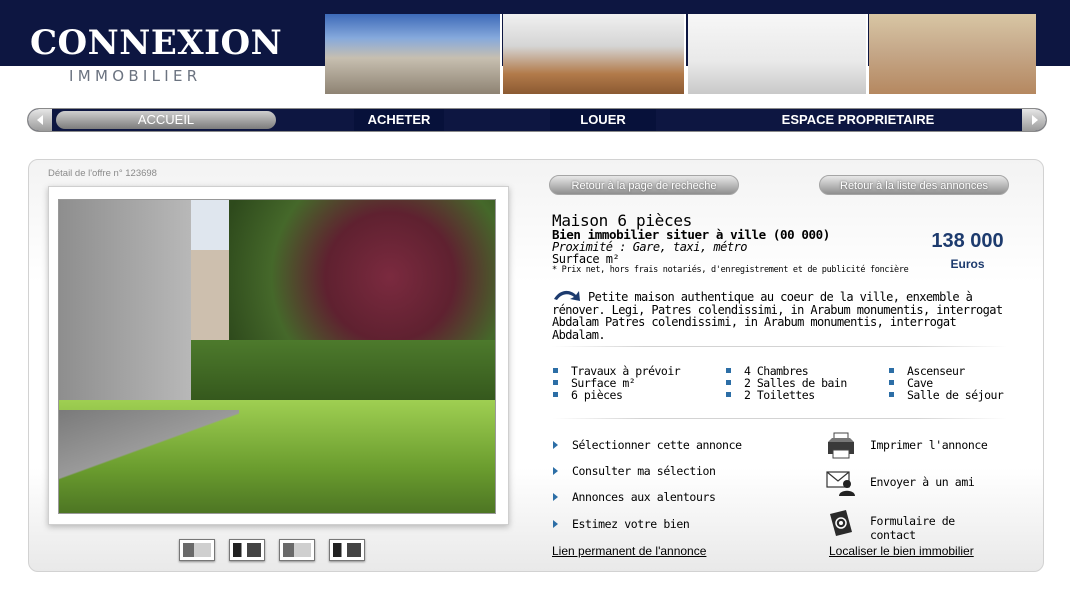  I want to click on select-offer-link: Sélectionner cette annonce, so click(647, 445).